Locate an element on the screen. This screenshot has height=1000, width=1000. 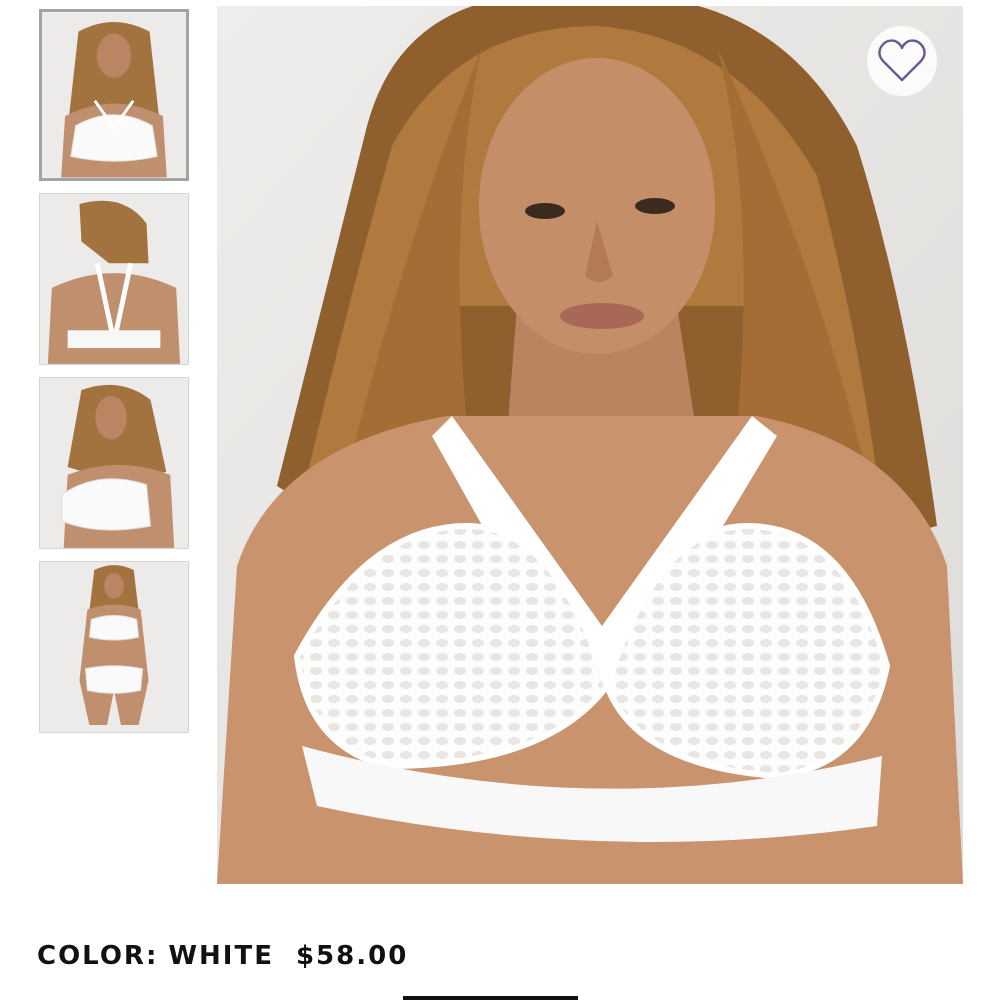
thumbnail-front-image is located at coordinates (114, 95).